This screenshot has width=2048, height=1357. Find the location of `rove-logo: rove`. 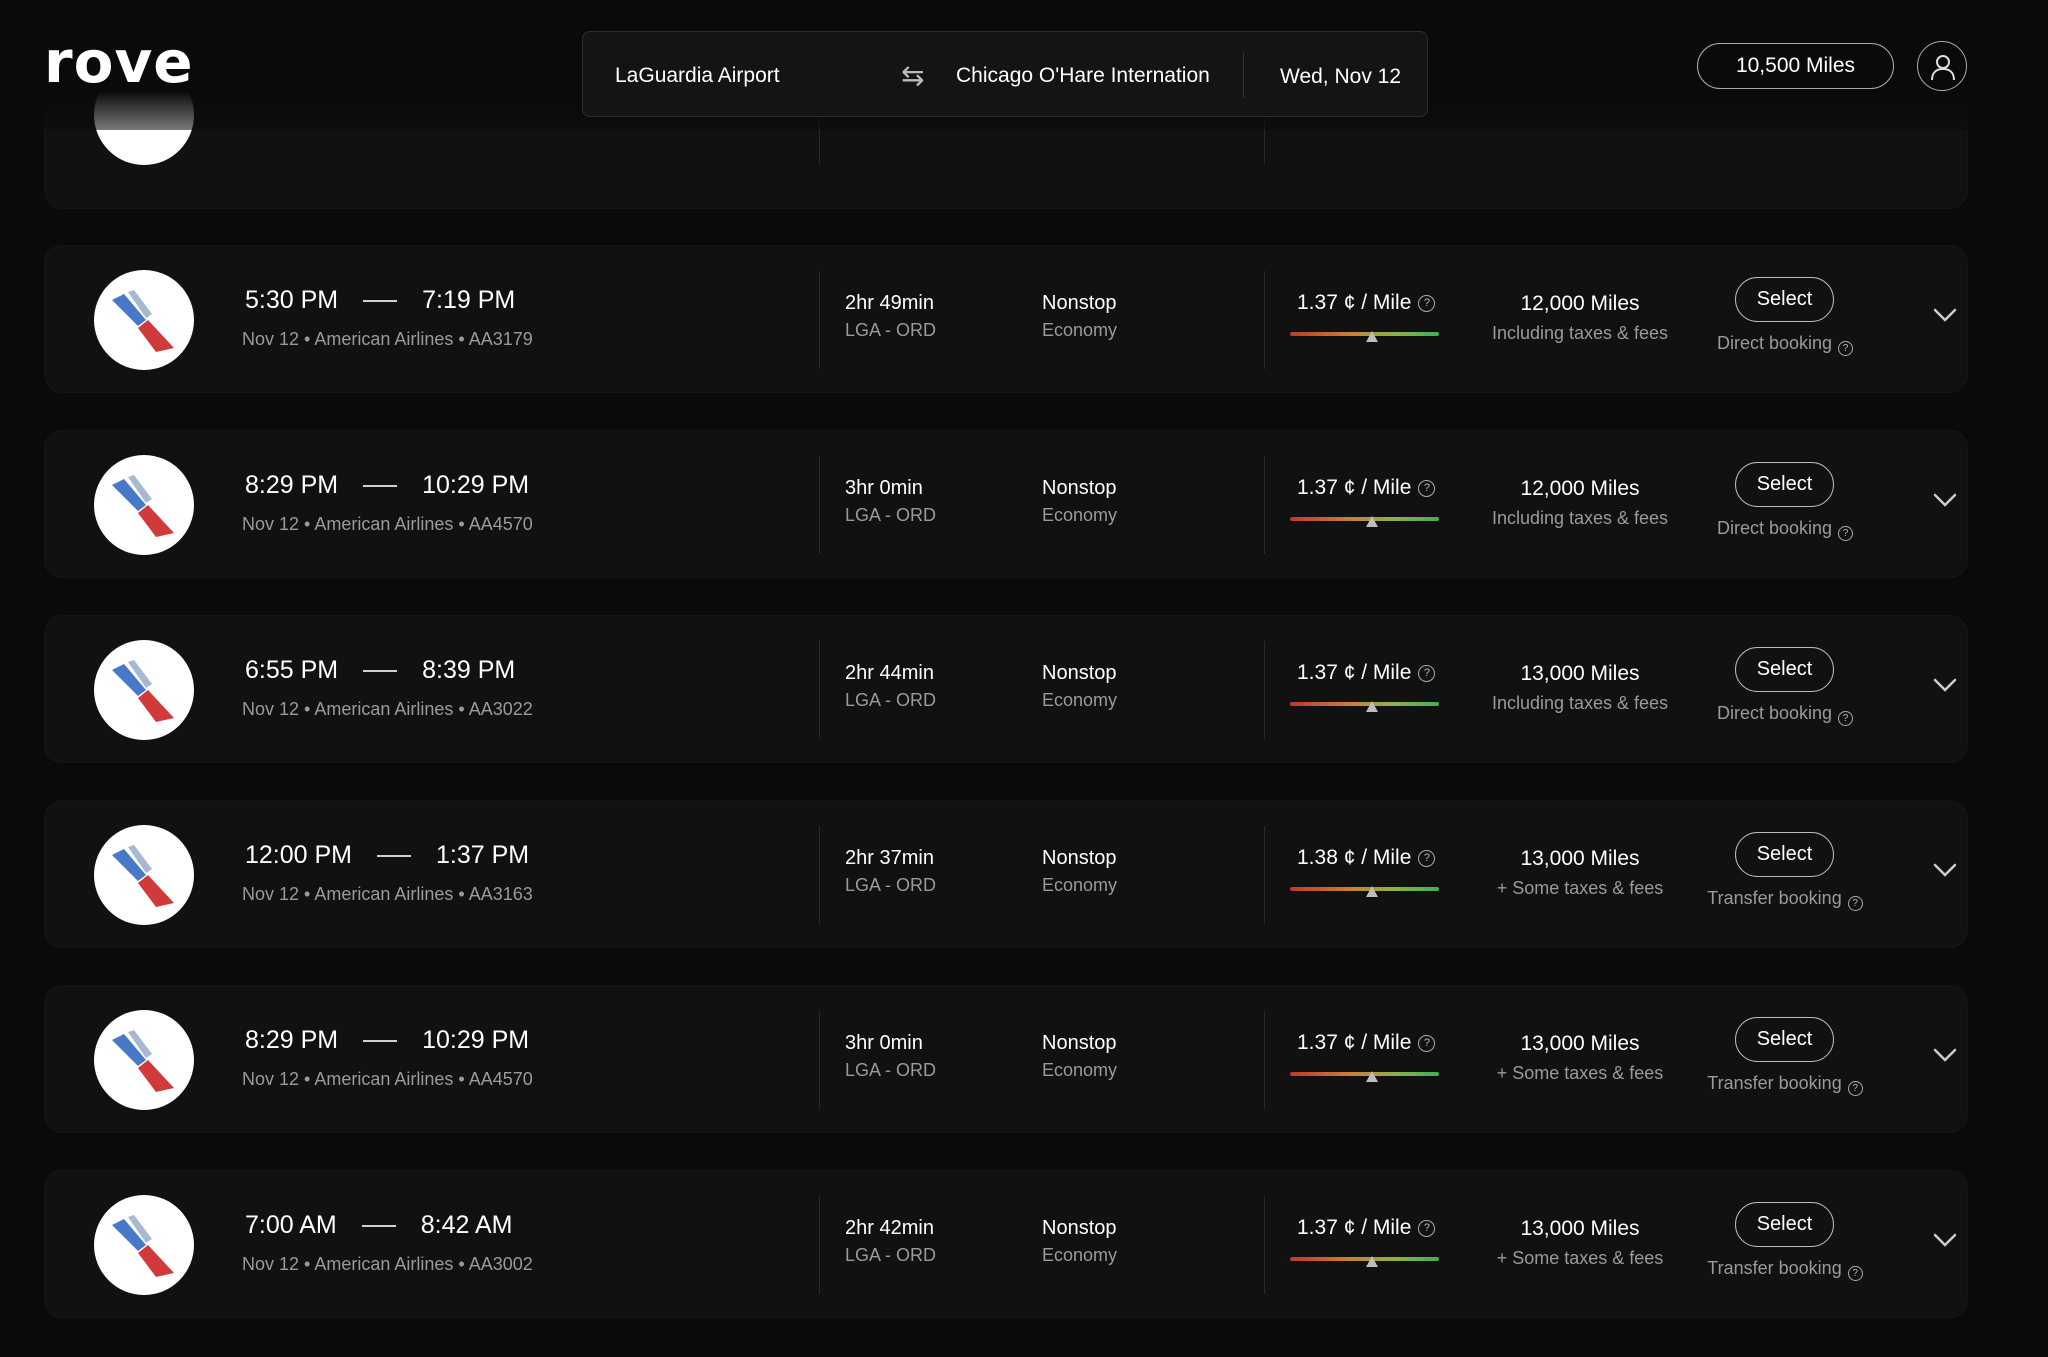

rove-logo: rove is located at coordinates (119, 62).